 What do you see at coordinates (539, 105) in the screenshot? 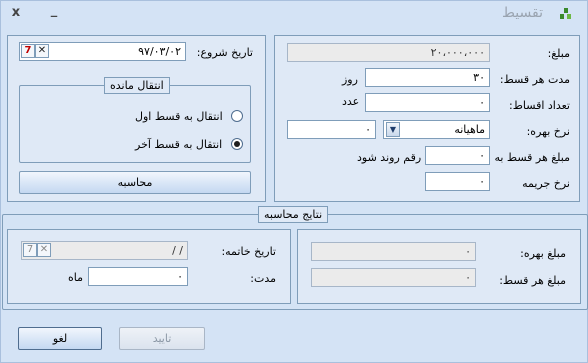
I see `count-label: تعداد اقساط:` at bounding box center [539, 105].